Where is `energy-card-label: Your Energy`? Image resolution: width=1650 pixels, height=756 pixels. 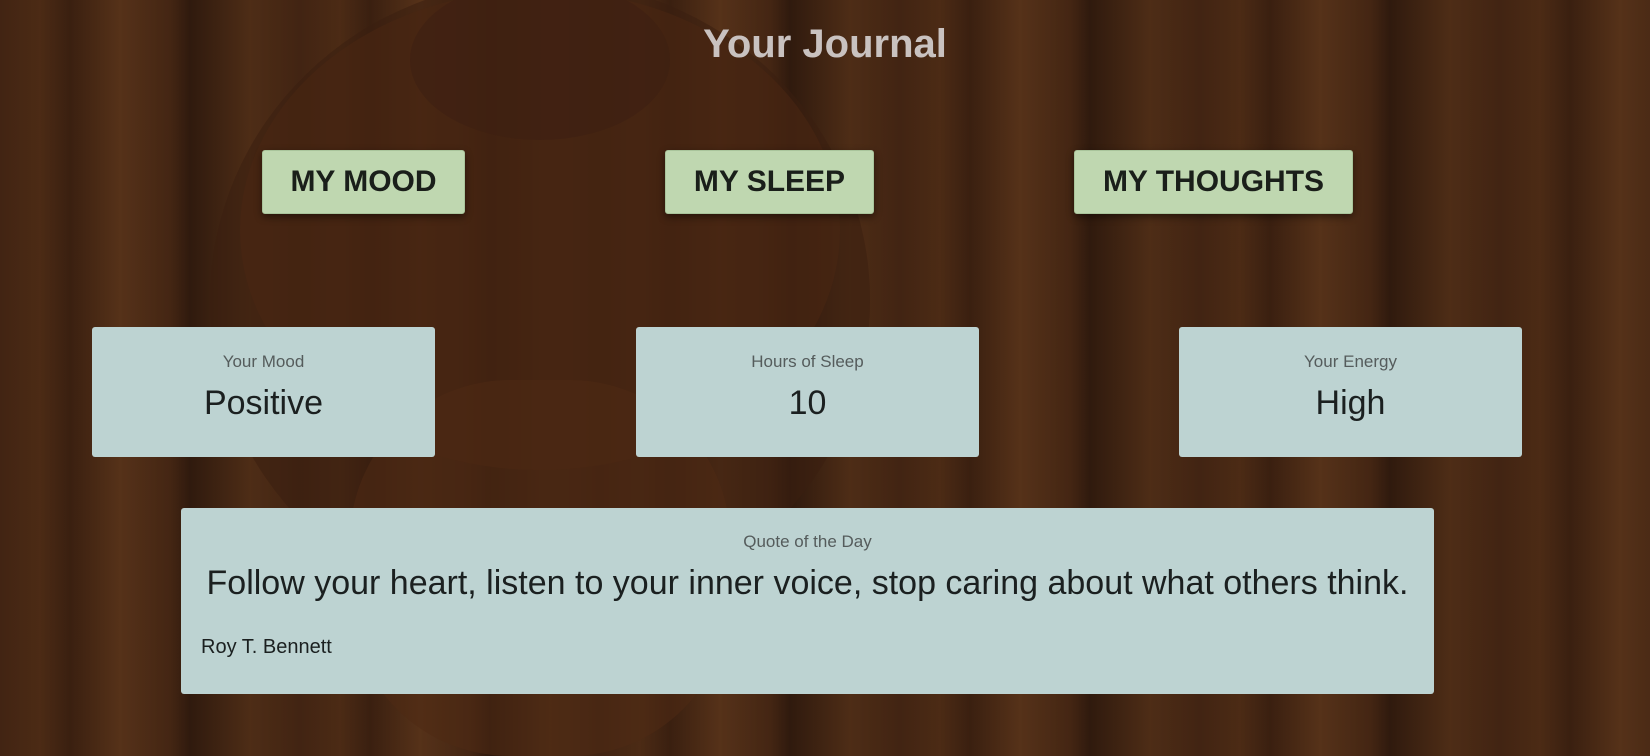 energy-card-label: Your Energy is located at coordinates (1350, 361).